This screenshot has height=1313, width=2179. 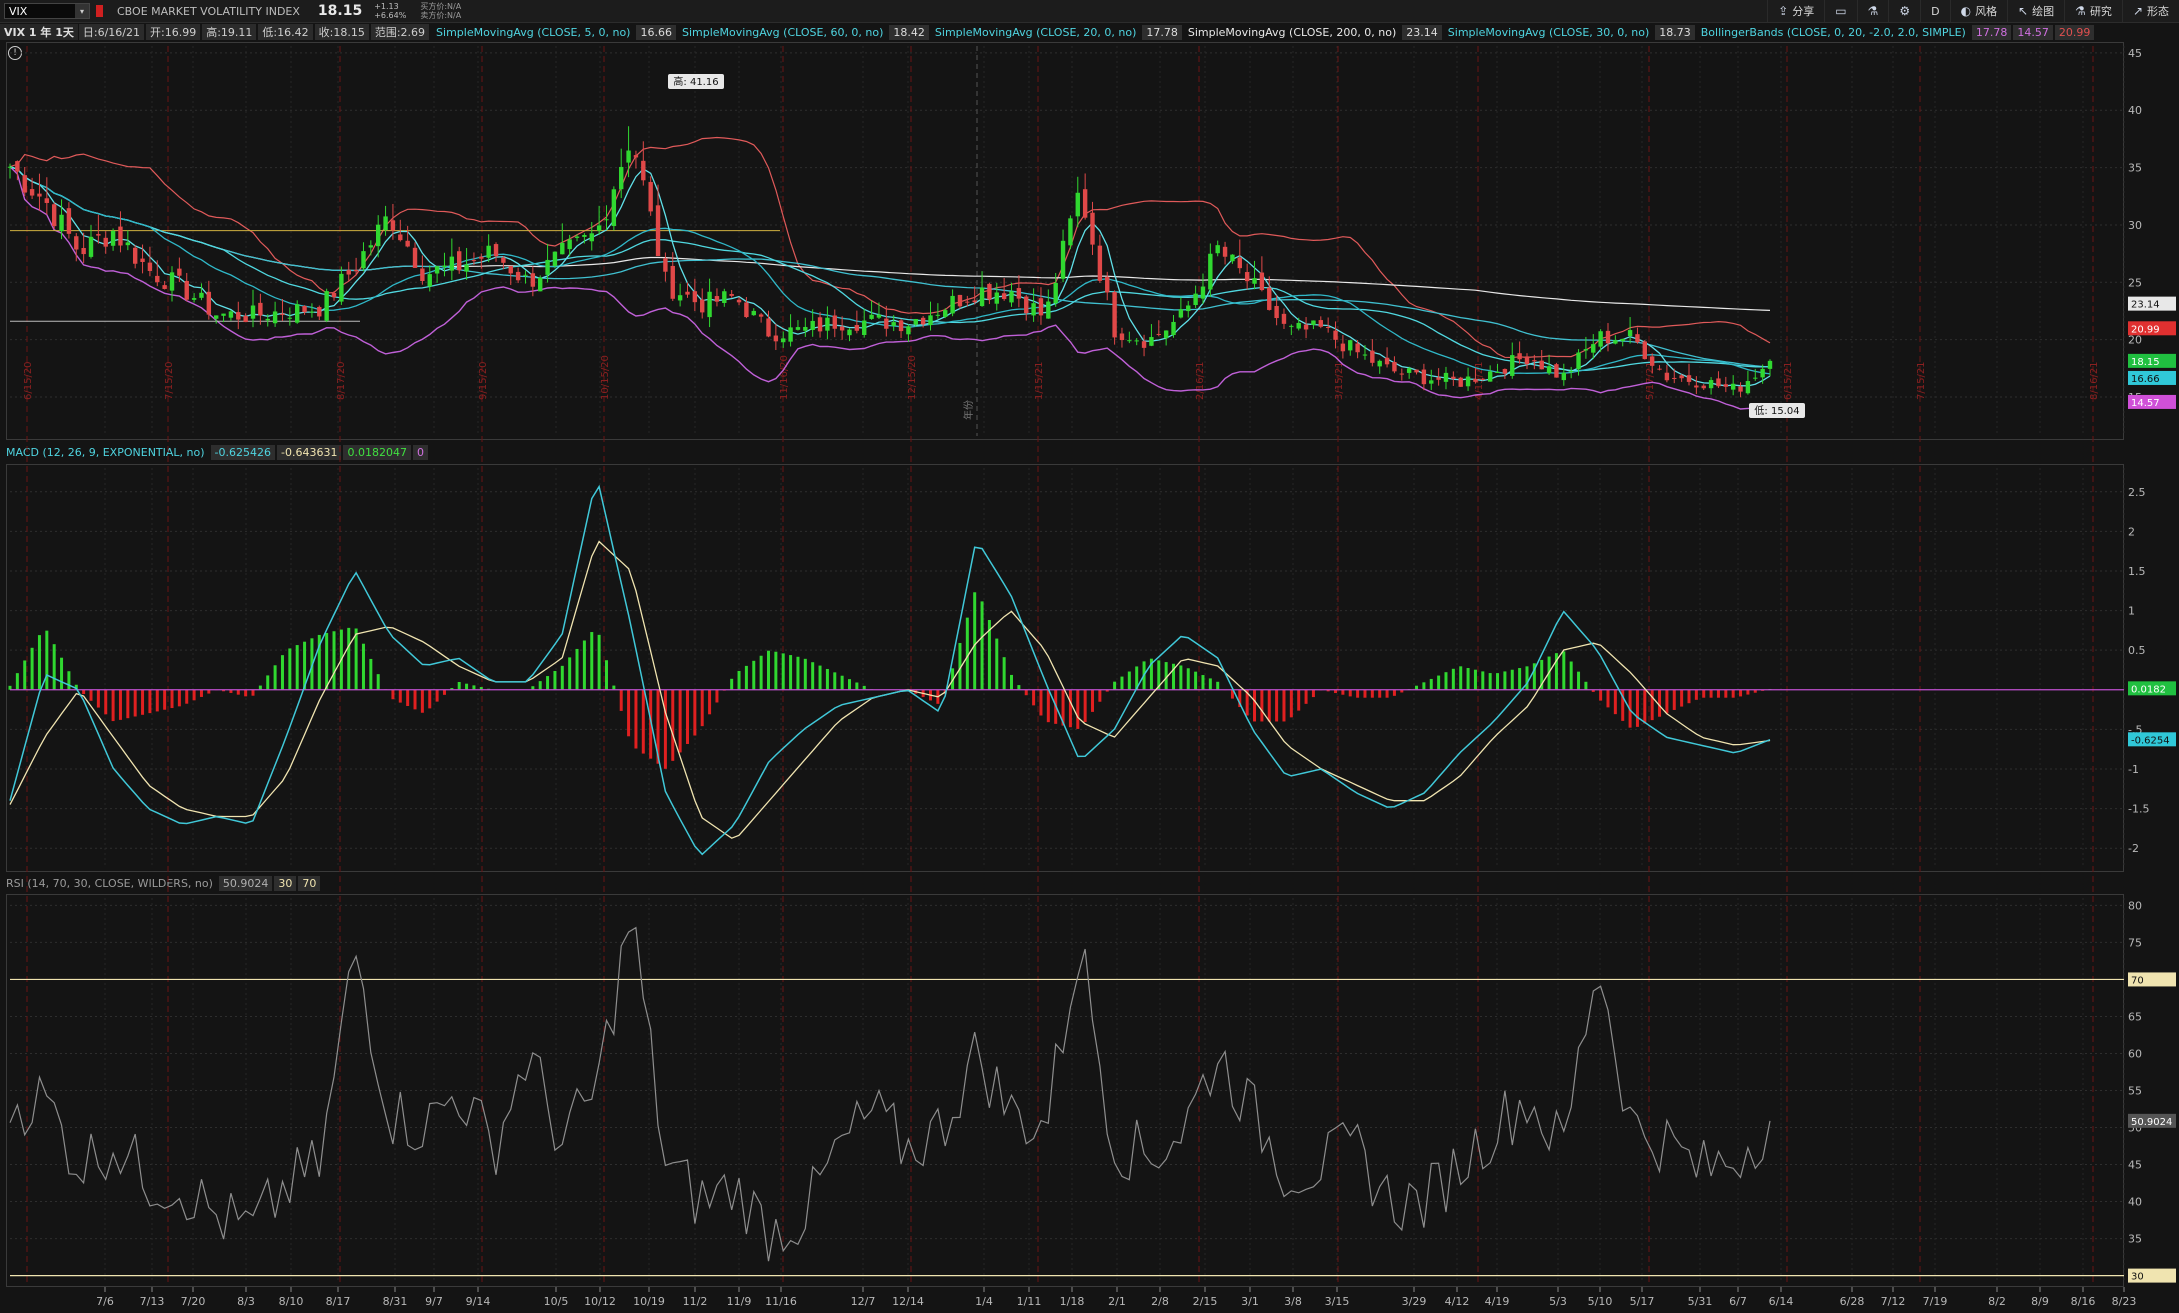 What do you see at coordinates (1548, 32) in the screenshot?
I see `study-label: SimpleMovingAvg (CLOSE, 30, 0, no)` at bounding box center [1548, 32].